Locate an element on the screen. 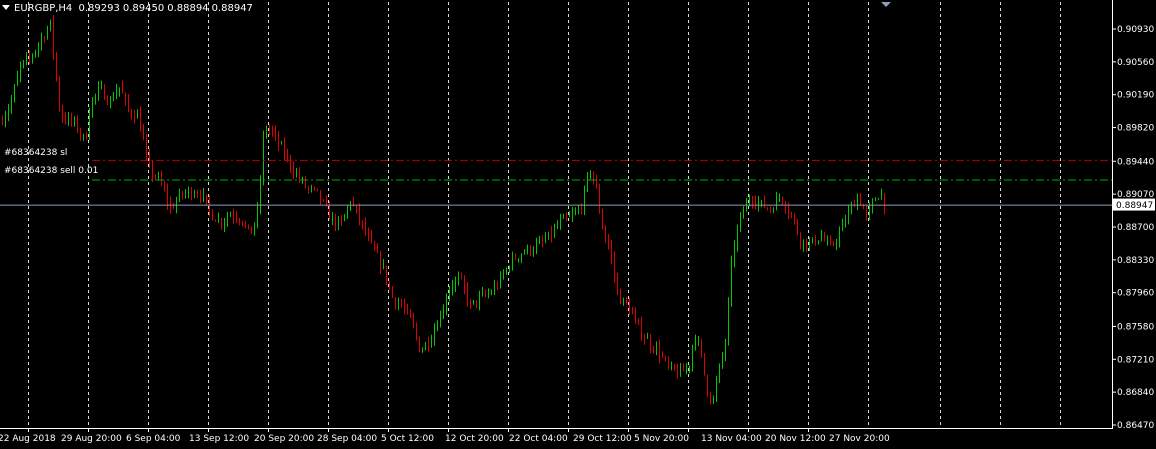 This screenshot has height=449, width=1156. price-axis-label: 0.90190 is located at coordinates (1135, 96).